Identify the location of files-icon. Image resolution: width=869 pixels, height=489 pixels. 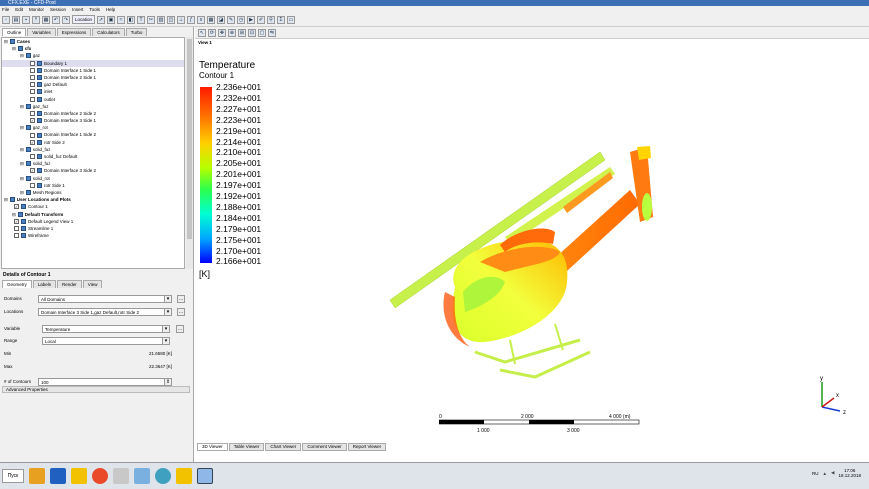
(142, 476).